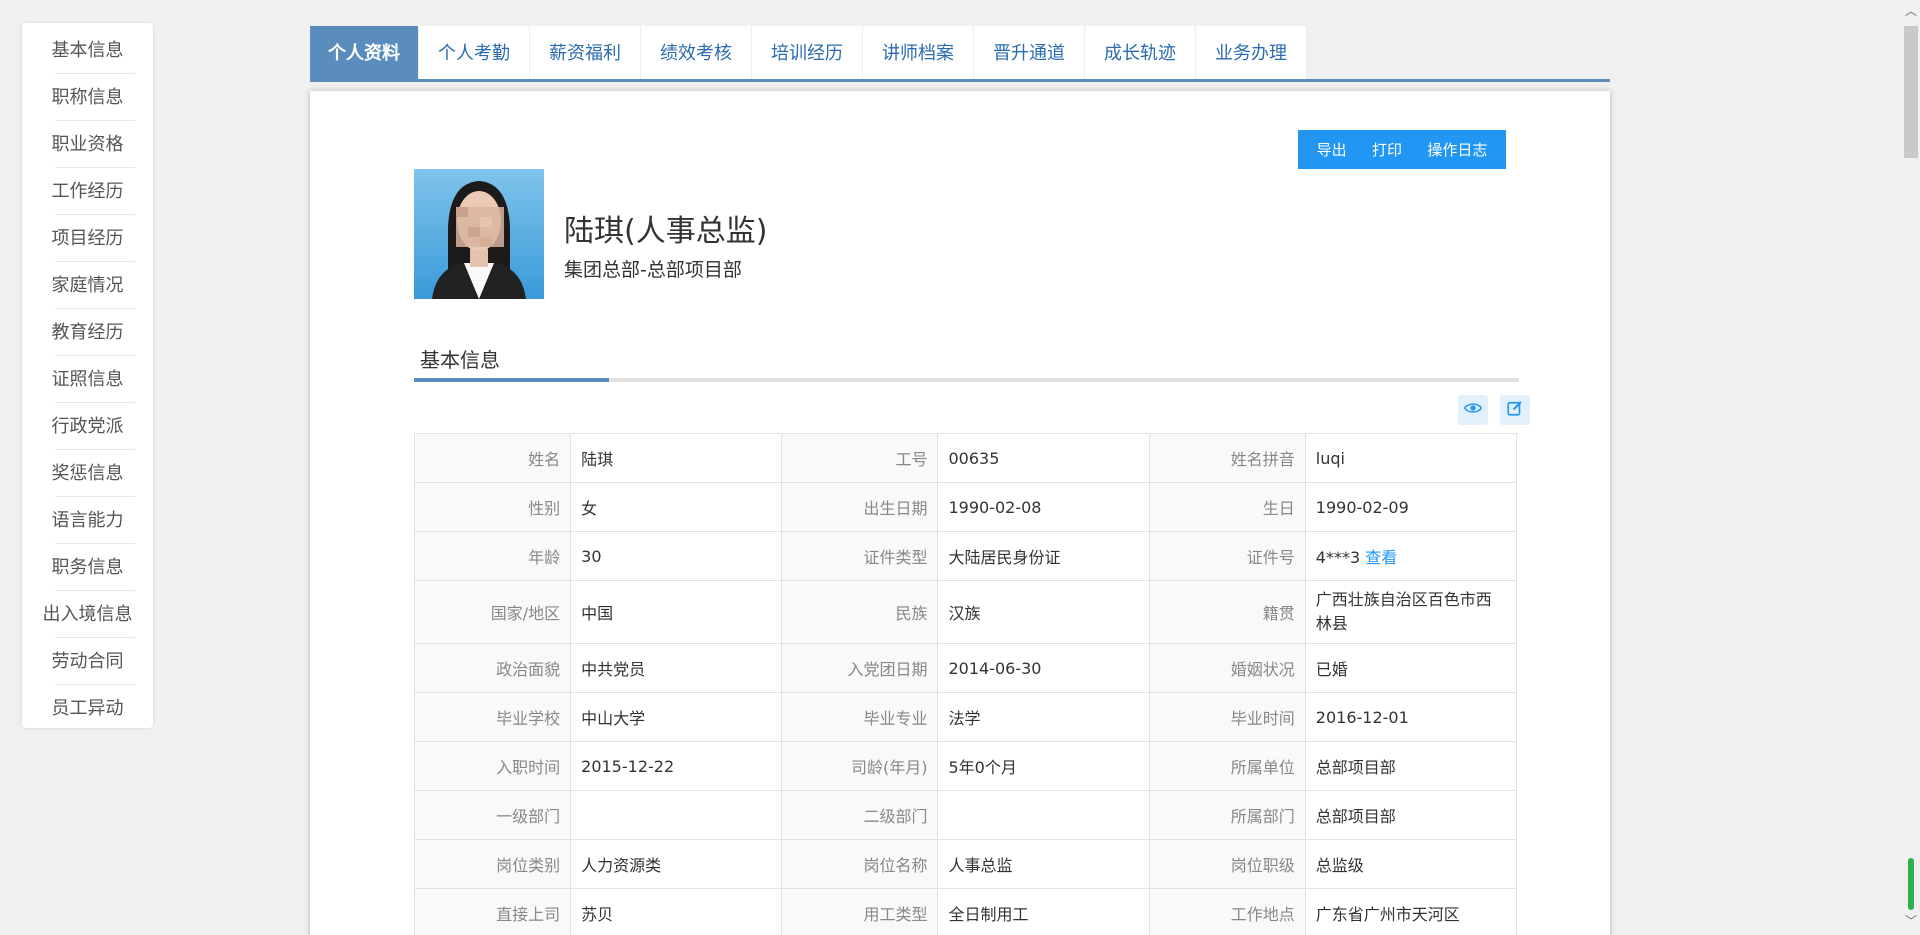 This screenshot has height=935, width=1920. What do you see at coordinates (1411, 556) in the screenshot?
I see `value-id-number-cell: 4***3 查看` at bounding box center [1411, 556].